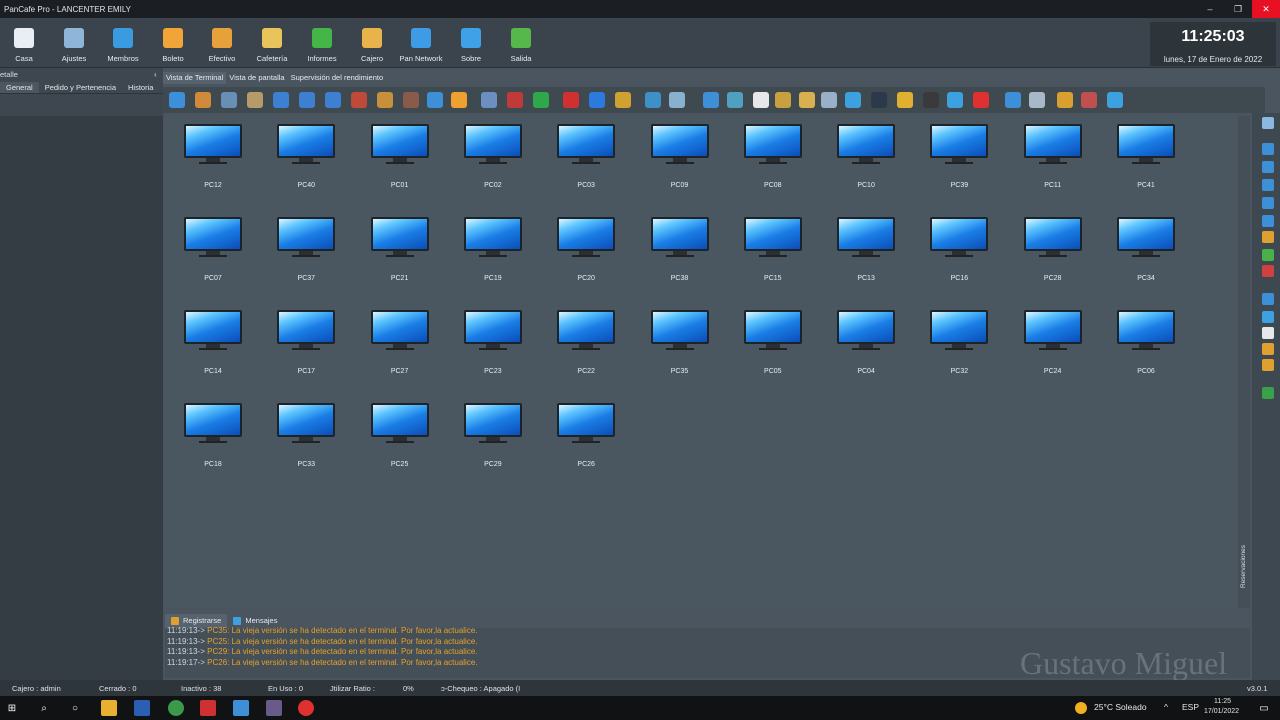 Image resolution: width=1280 pixels, height=720 pixels. Describe the element at coordinates (272, 44) in the screenshot. I see `ribbon-button-cafetería: Cafetería` at that location.